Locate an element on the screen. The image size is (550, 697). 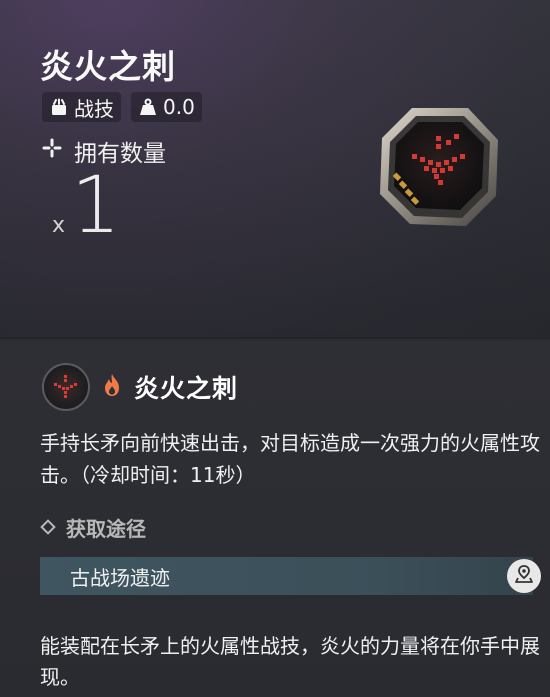
skill-description: 手持长矛向前快速出击，对目标造成一次强力的火属性攻击。（冷却时间：11秒） is located at coordinates (290, 459).